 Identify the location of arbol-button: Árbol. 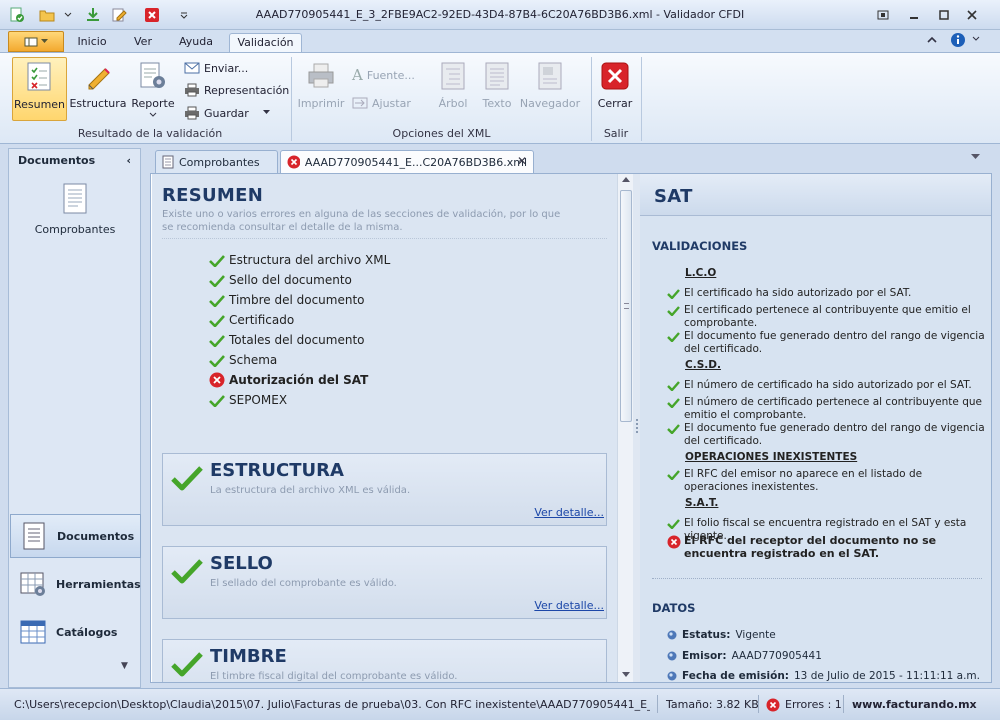
(453, 89).